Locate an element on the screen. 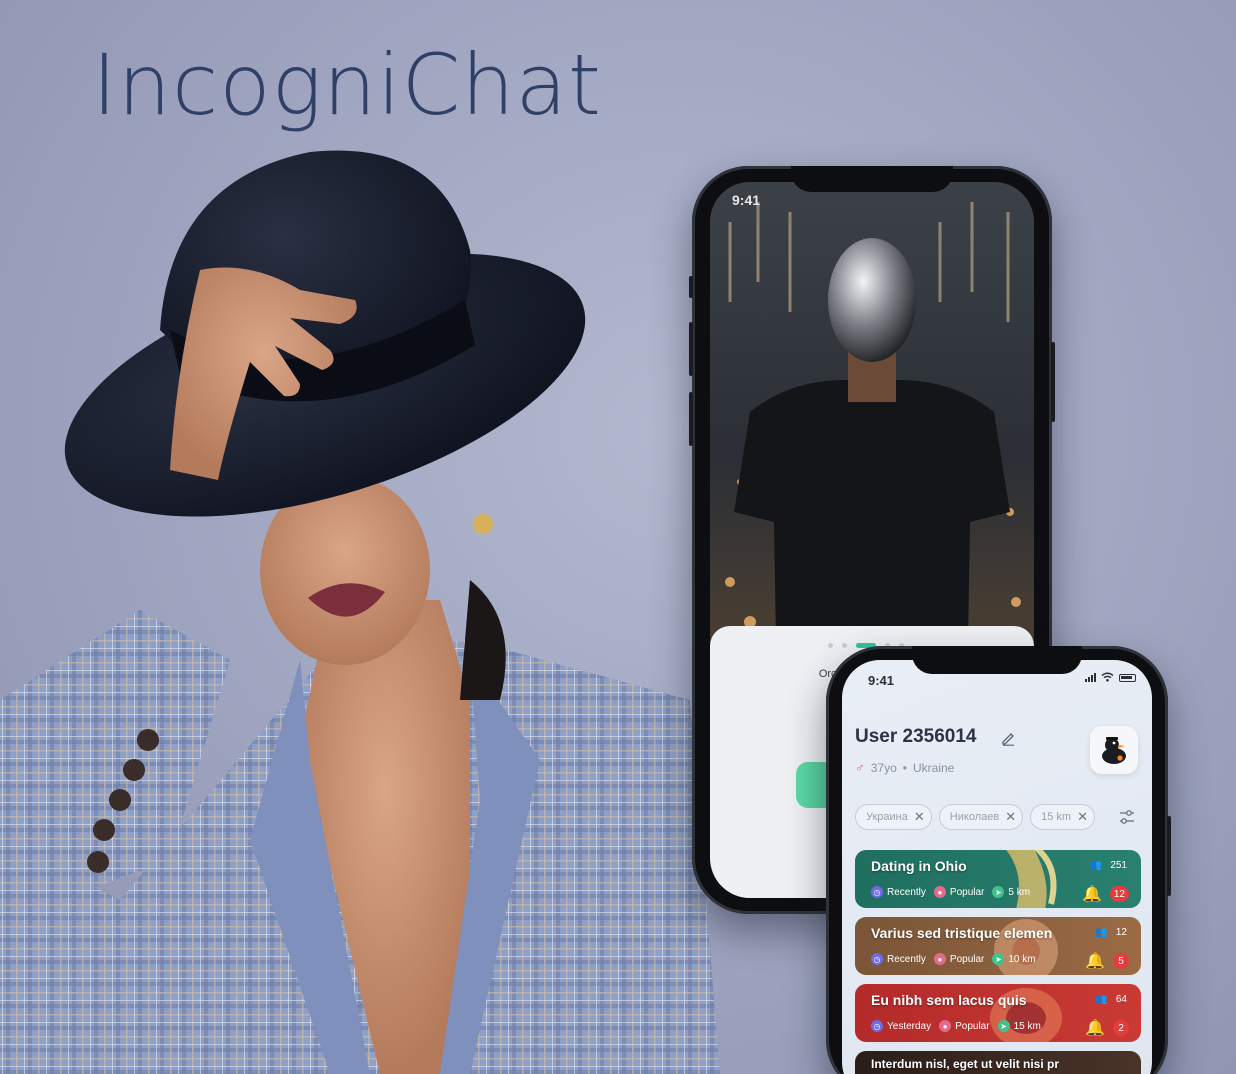 Image resolution: width=1236 pixels, height=1074 pixels. room-tags: ◷ Yesterday ● Popular ➤ 15 km is located at coordinates (956, 1026).